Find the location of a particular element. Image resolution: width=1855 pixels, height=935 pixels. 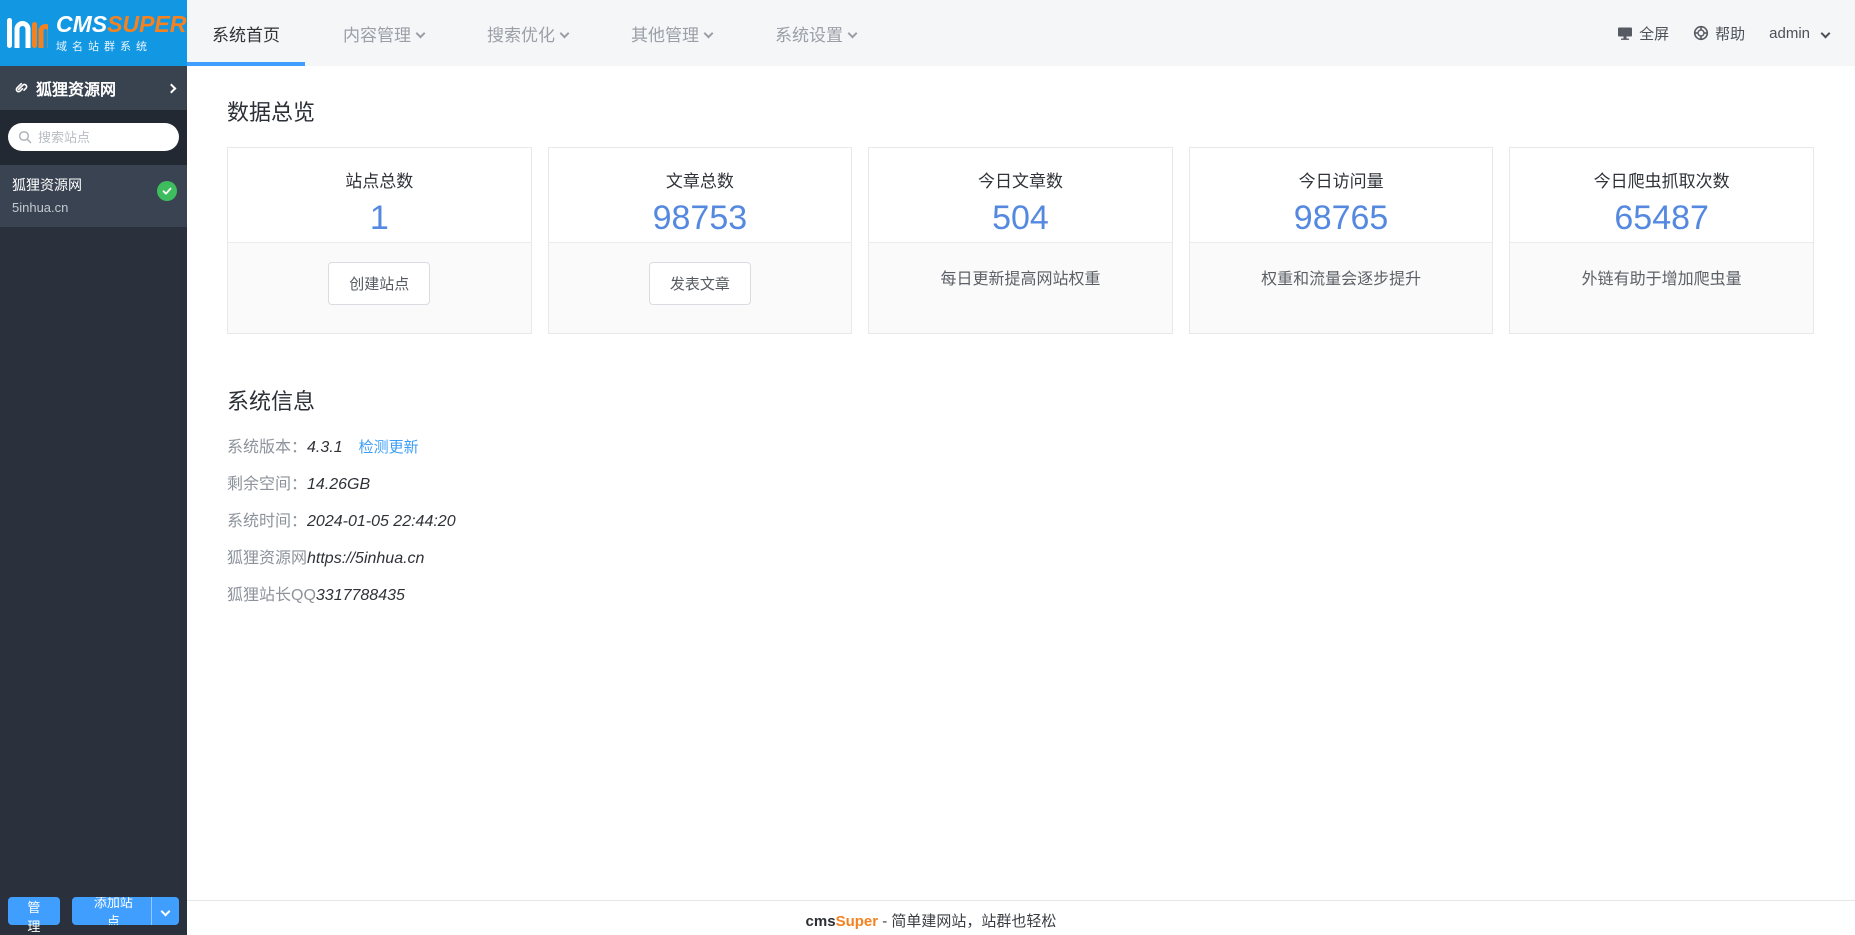

nav-tab-label: 搜索优化 is located at coordinates (521, 35).